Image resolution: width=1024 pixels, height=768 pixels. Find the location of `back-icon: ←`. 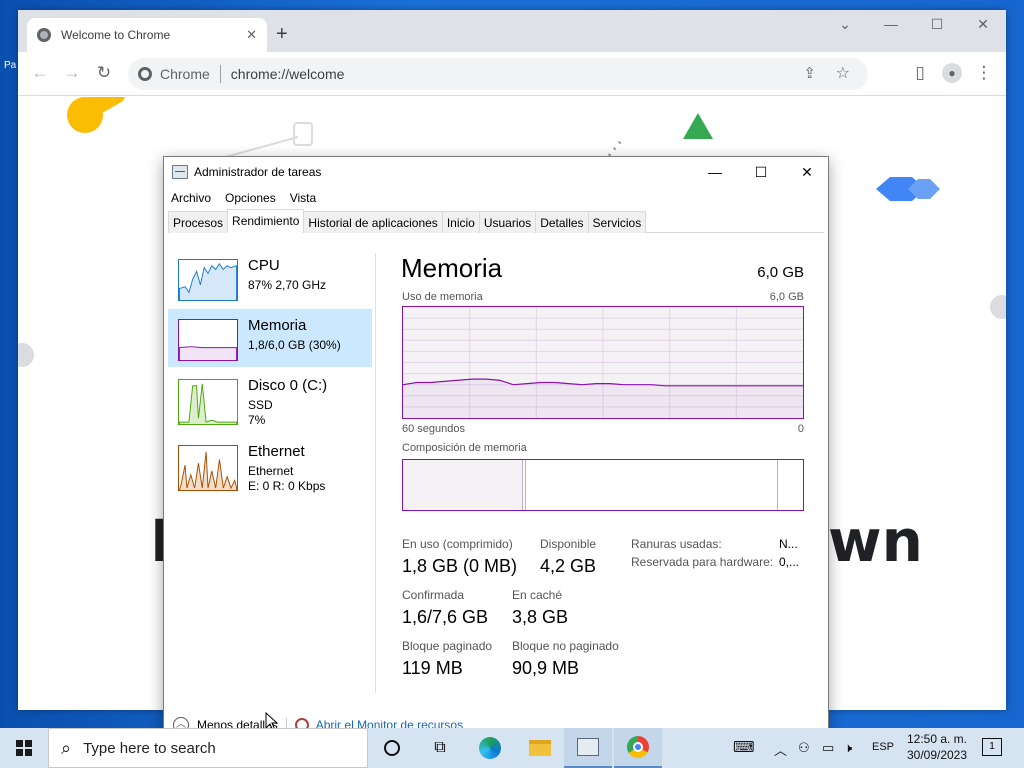

back-icon: ← is located at coordinates (40, 73).